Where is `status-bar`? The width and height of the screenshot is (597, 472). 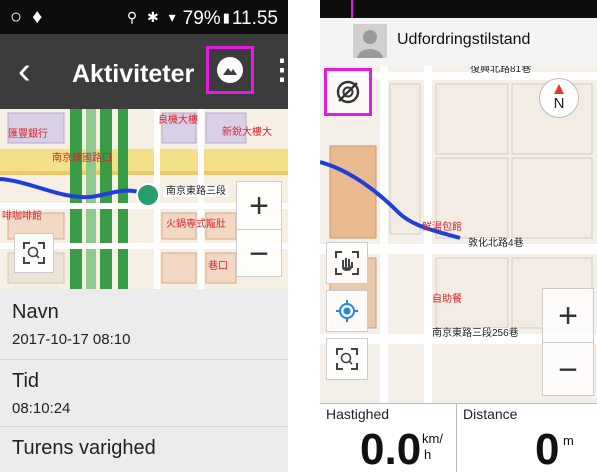 status-bar is located at coordinates (458, 9).